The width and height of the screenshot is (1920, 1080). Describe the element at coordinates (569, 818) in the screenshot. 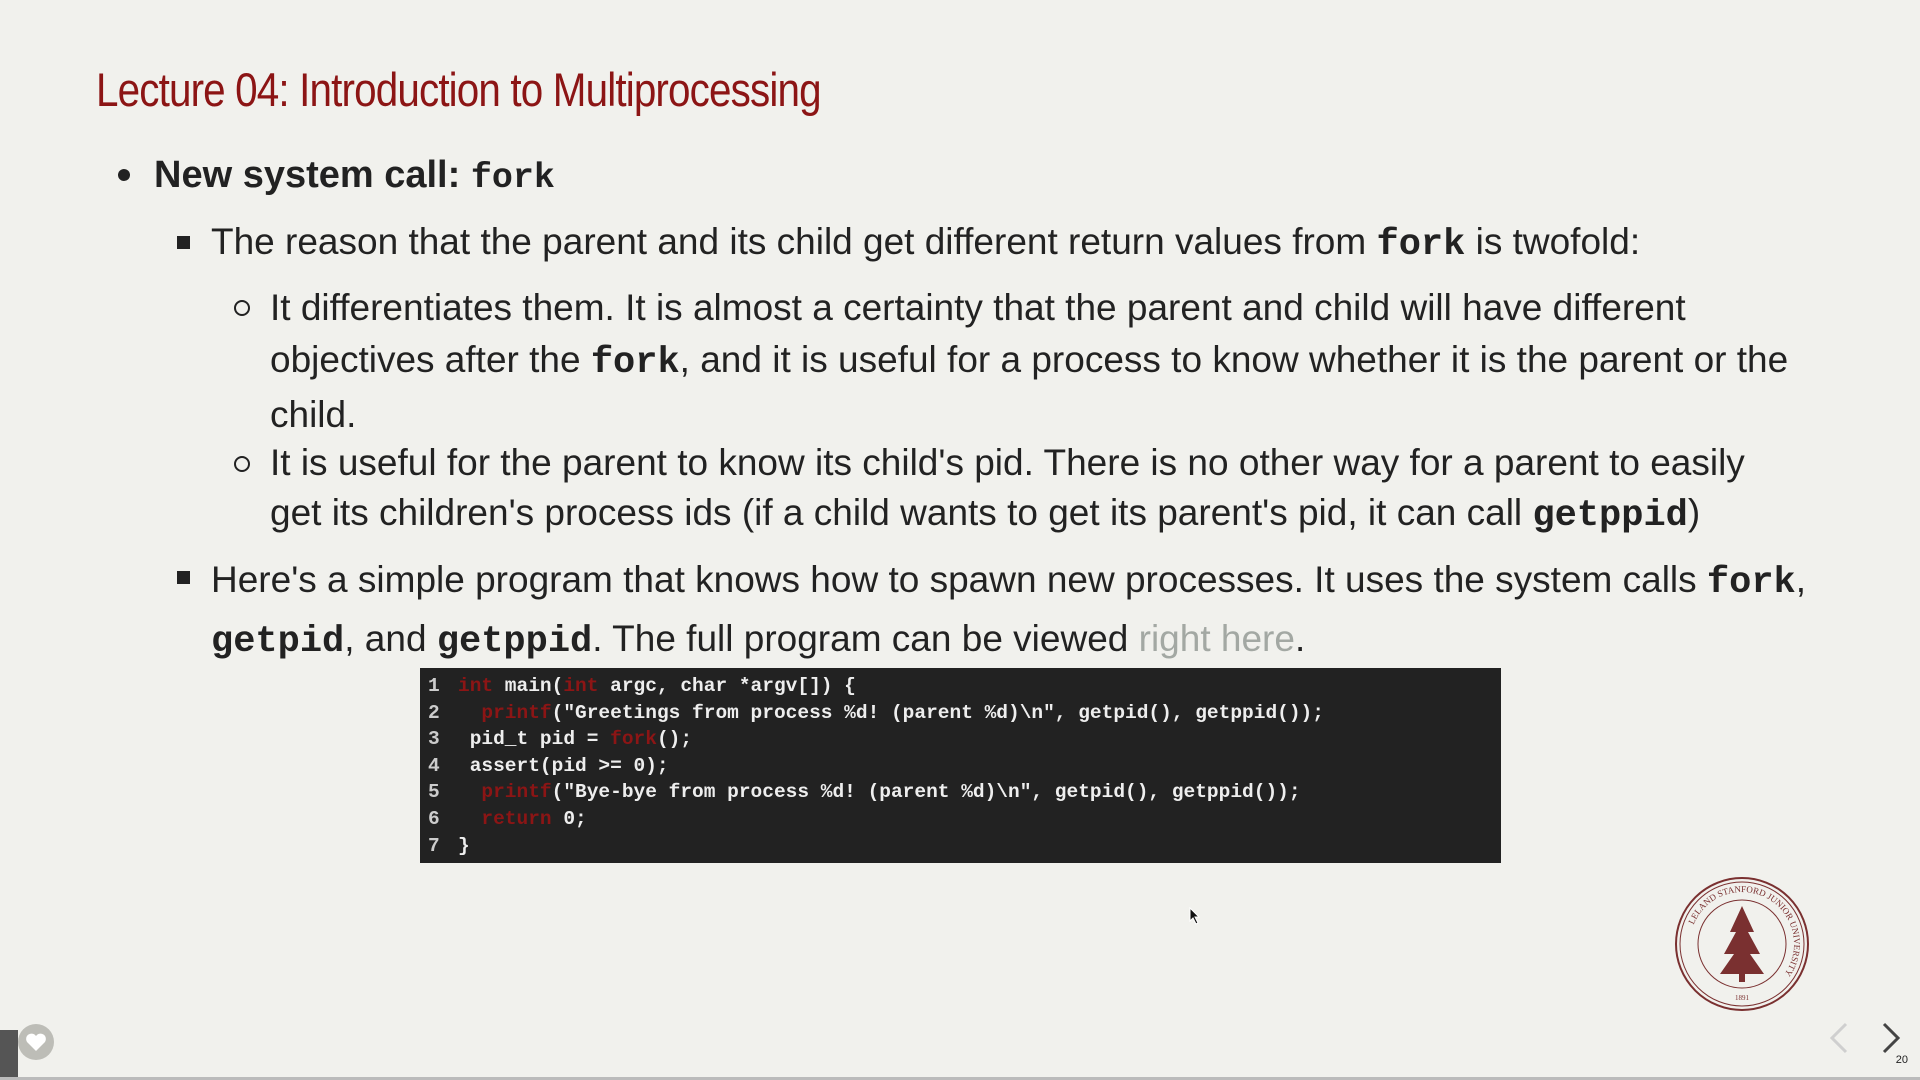

I see `code-text: 0;` at that location.